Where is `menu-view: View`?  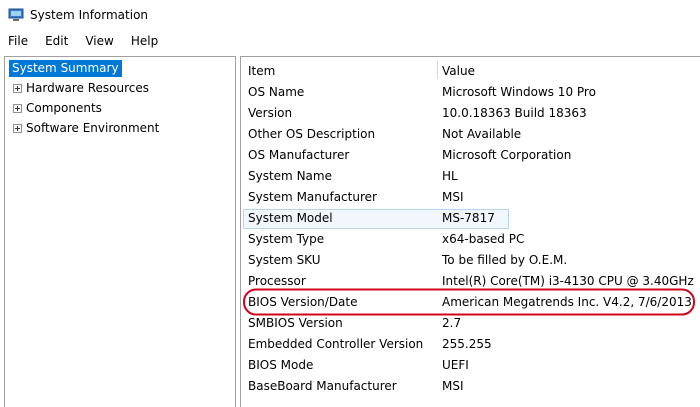 menu-view: View is located at coordinates (99, 41).